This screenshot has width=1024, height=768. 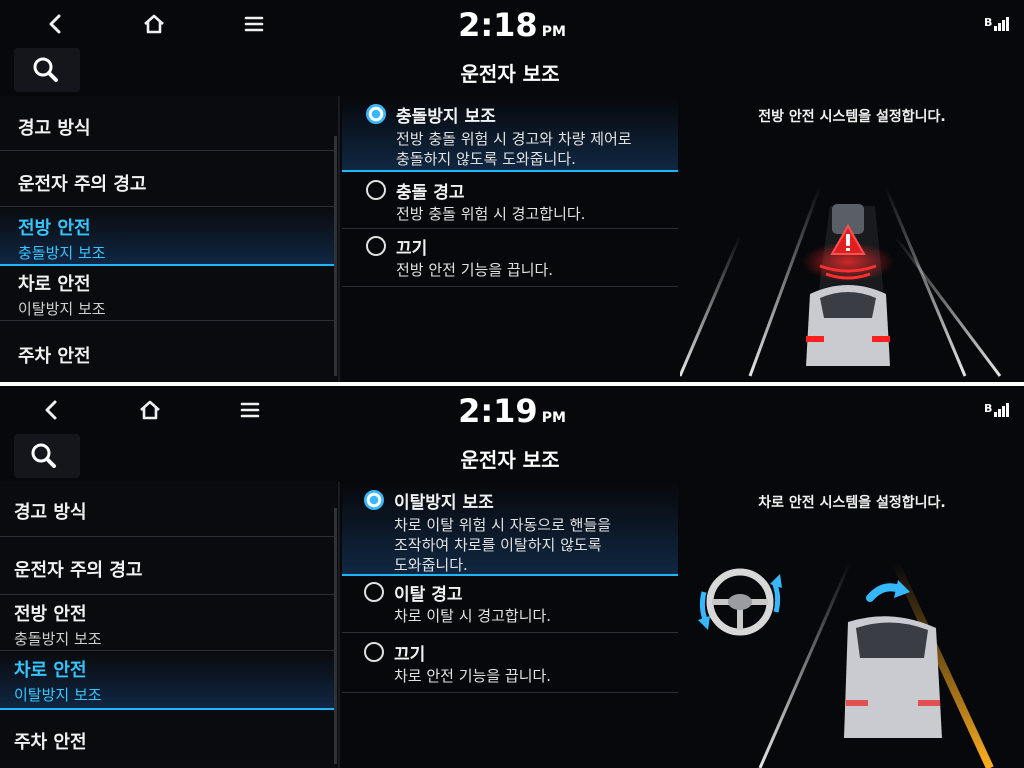 I want to click on clock: 2:19 PM, so click(x=512, y=411).